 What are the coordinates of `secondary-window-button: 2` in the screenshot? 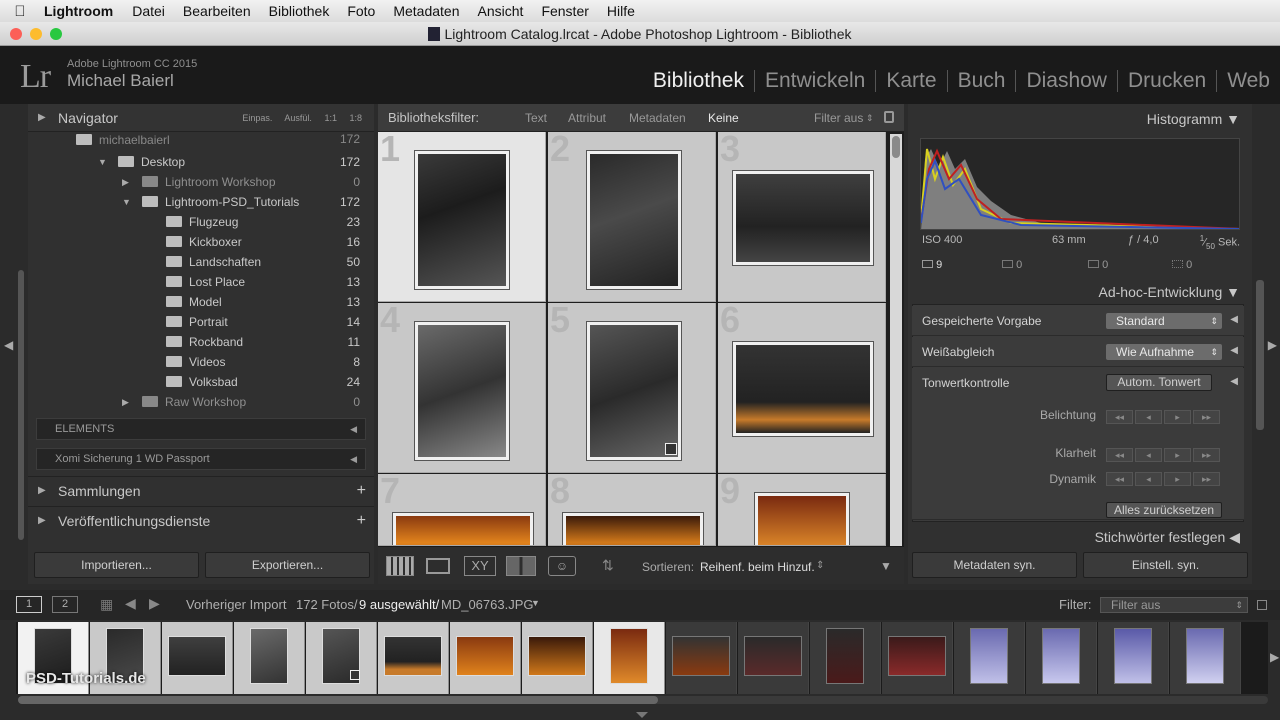 It's located at (65, 604).